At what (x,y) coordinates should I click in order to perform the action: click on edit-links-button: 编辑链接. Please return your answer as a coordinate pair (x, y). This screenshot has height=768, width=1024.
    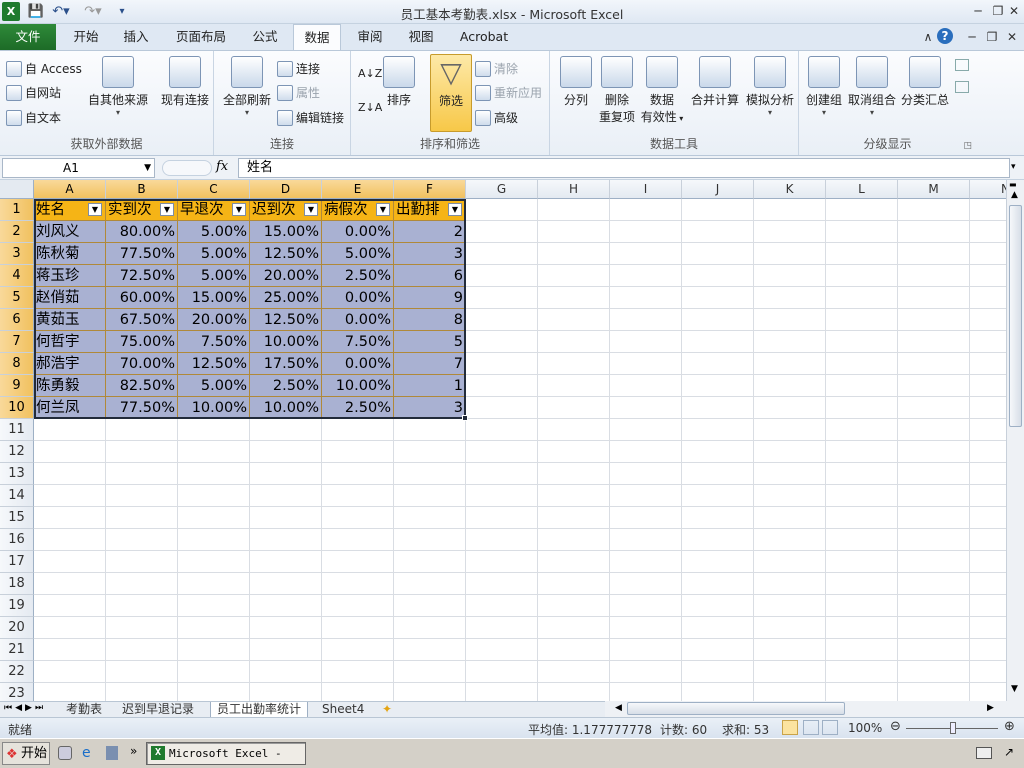
    Looking at the image, I should click on (310, 117).